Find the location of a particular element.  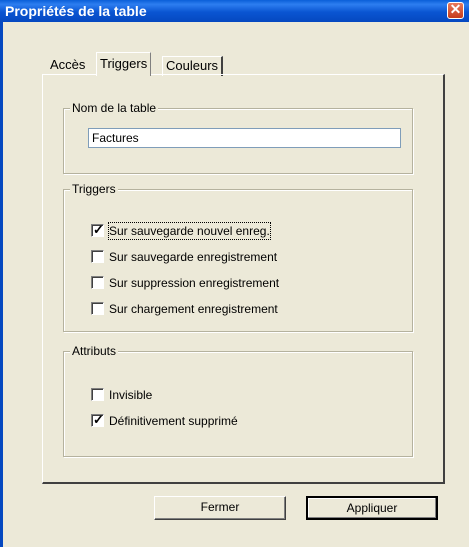

table-name-legend: Nom de la table is located at coordinates (114, 108).